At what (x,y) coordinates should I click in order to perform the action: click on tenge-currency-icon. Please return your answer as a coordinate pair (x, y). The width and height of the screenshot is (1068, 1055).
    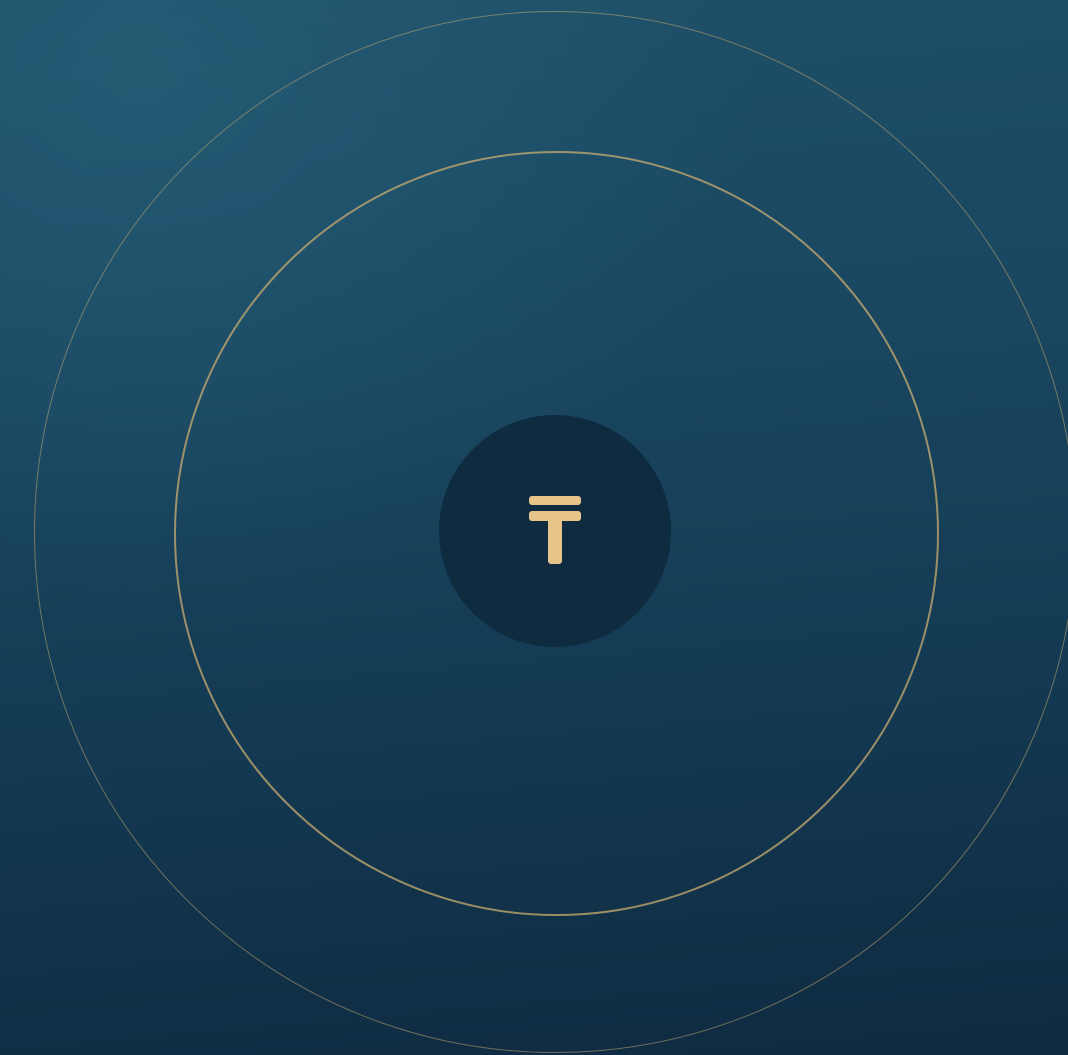
    Looking at the image, I should click on (555, 530).